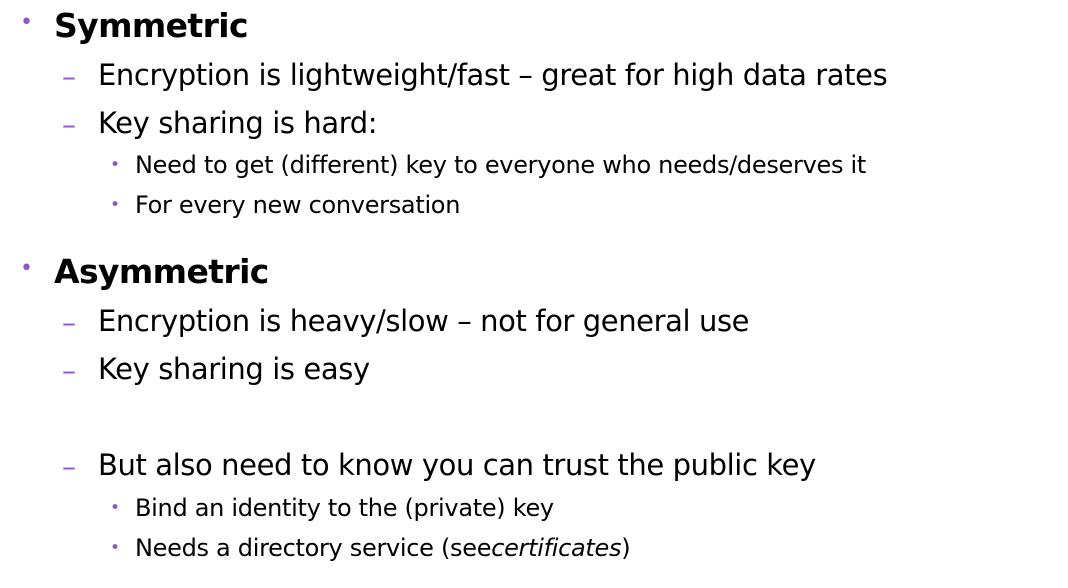 This screenshot has height=588, width=1068. I want to click on subpoint-text-before: Needs a directory service (see, so click(313, 548).